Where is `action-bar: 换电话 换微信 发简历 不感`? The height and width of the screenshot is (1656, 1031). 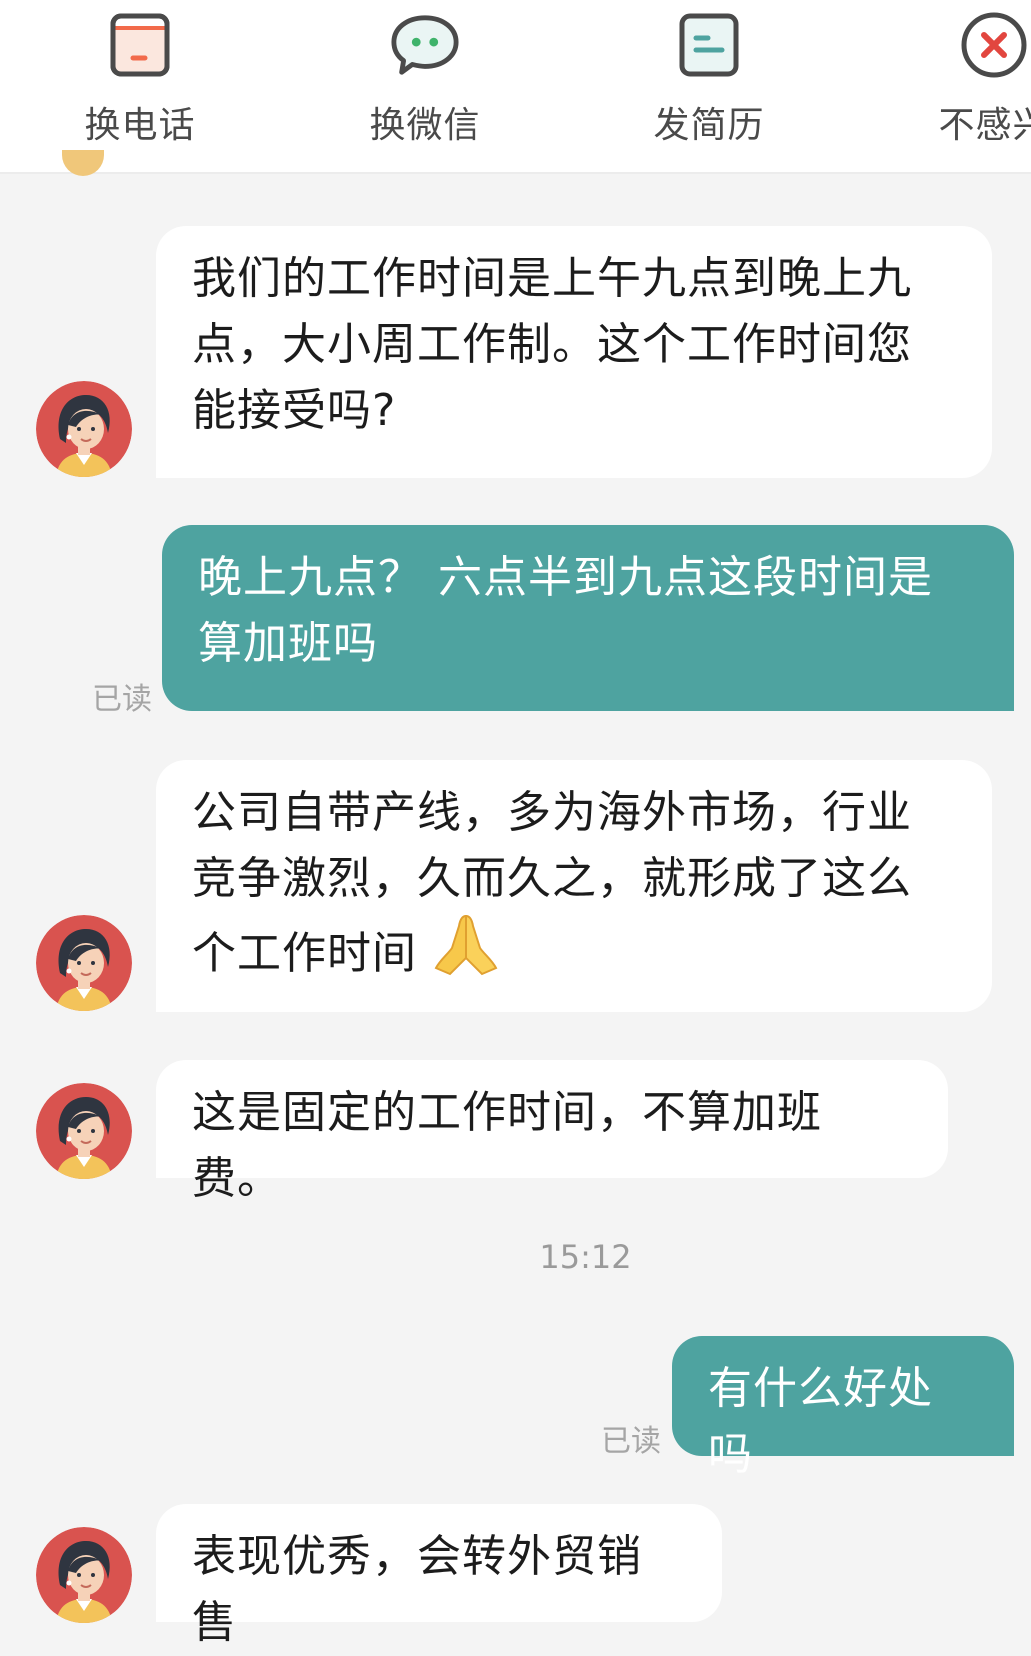
action-bar: 换电话 换微信 发简历 不感 is located at coordinates (515, 86).